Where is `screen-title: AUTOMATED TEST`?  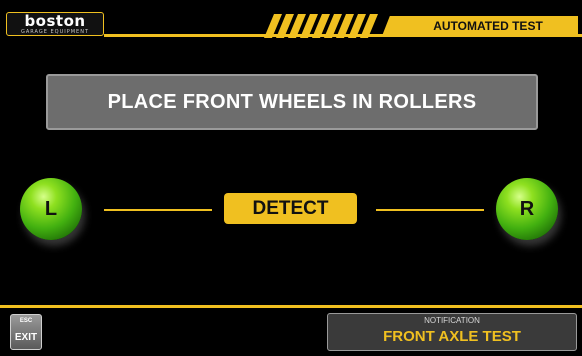 screen-title: AUTOMATED TEST is located at coordinates (488, 26).